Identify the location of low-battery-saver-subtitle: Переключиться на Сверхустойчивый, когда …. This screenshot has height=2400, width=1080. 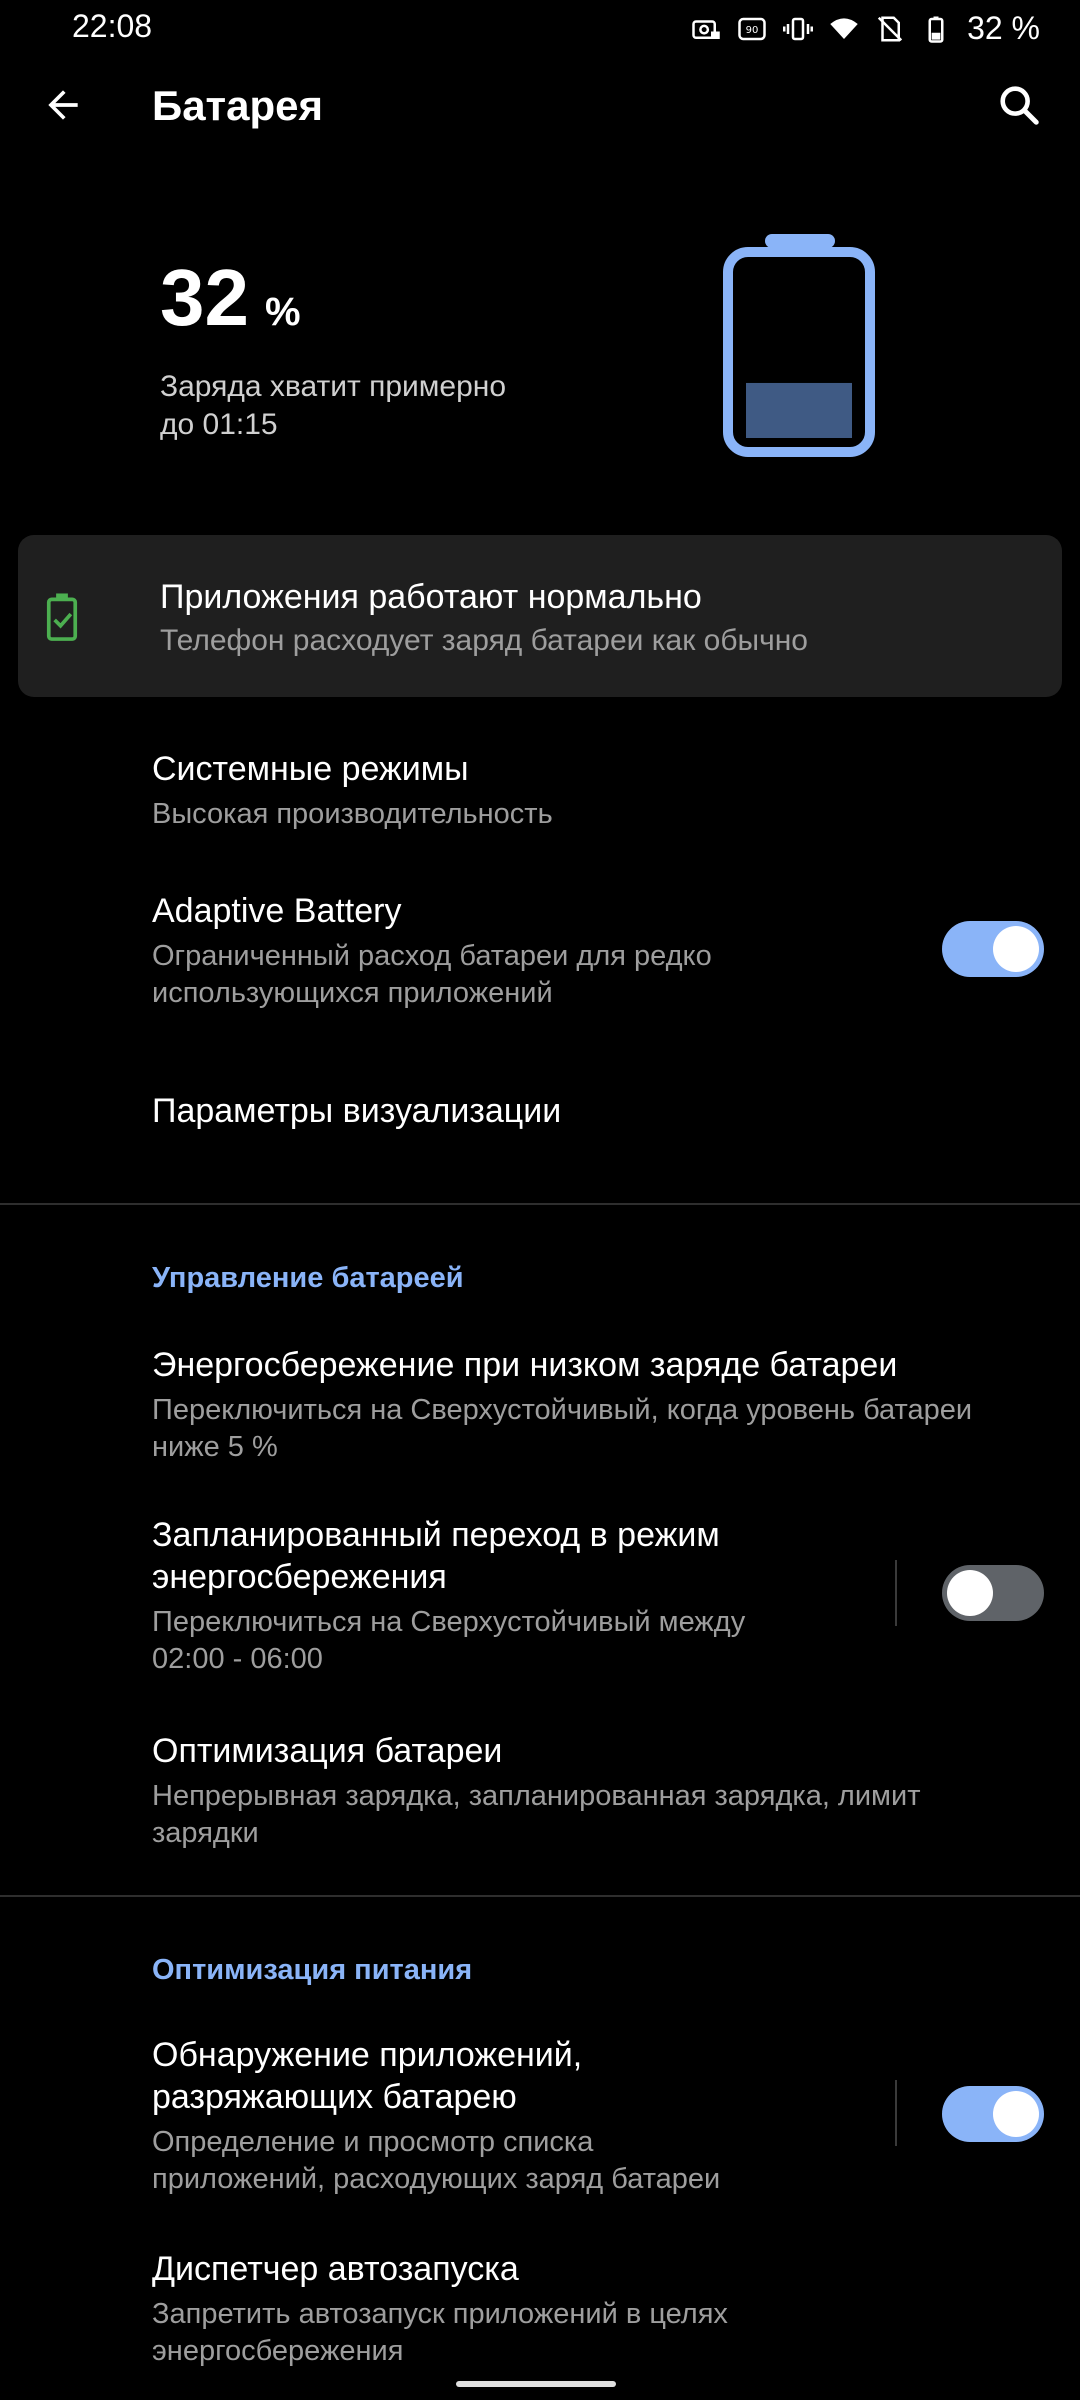
(562, 1428).